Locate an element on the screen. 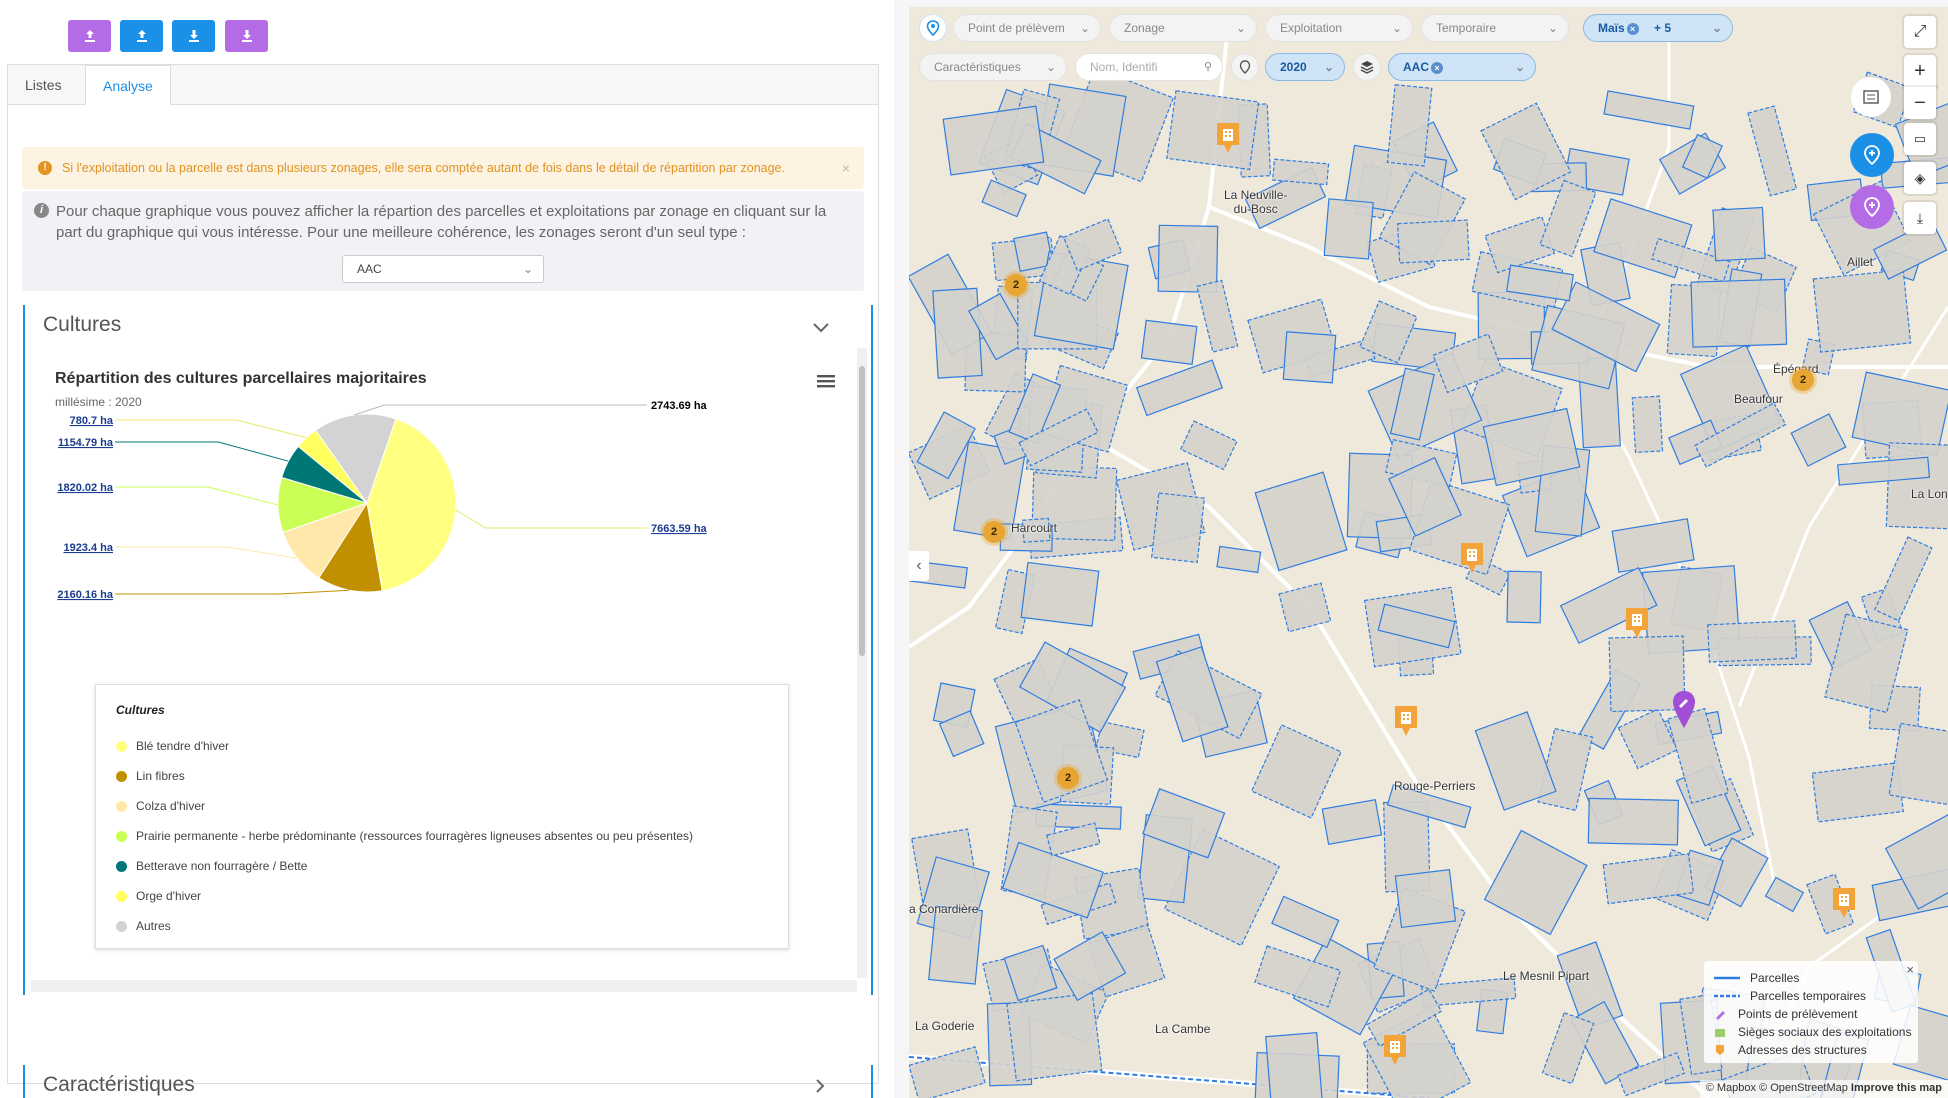  map-pin-icon is located at coordinates (933, 28).